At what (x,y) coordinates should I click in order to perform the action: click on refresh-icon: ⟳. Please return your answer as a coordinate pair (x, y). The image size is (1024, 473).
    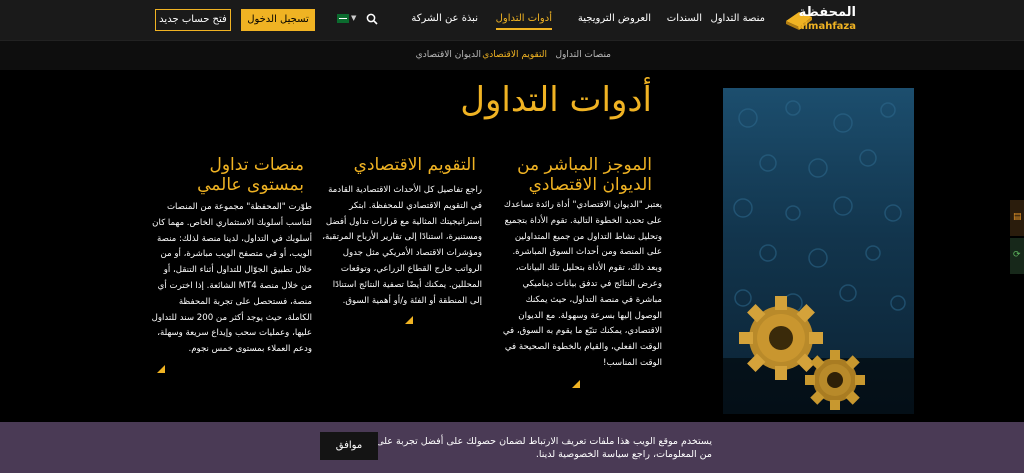
    Looking at the image, I should click on (1017, 255).